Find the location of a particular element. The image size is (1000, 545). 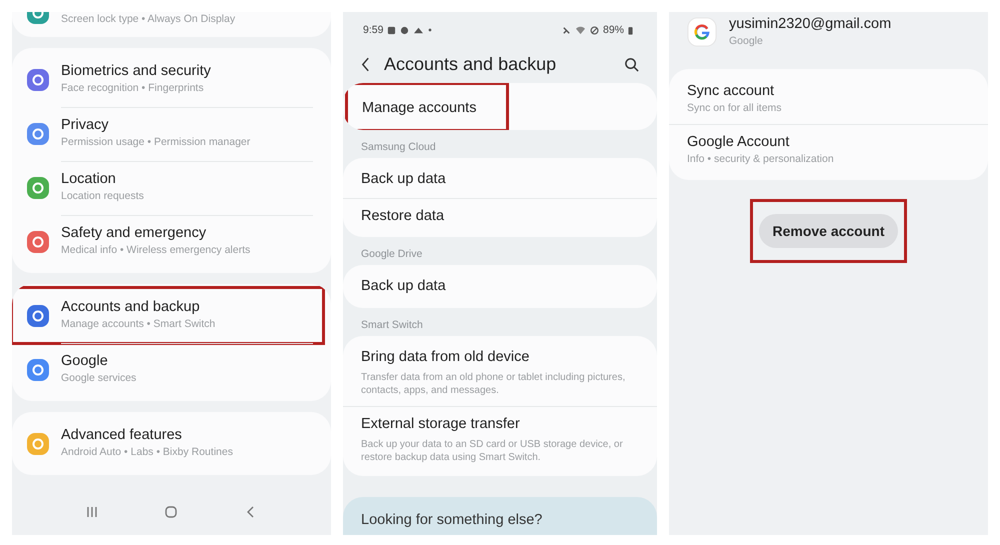

item-subtitle: Location requests is located at coordinates (102, 197).